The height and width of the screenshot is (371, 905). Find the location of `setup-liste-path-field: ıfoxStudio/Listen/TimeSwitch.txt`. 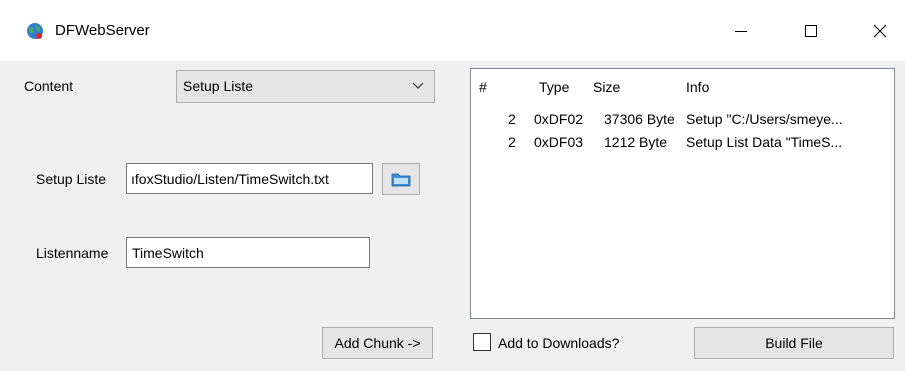

setup-liste-path-field: ıfoxStudio/Listen/TimeSwitch.txt is located at coordinates (249, 178).